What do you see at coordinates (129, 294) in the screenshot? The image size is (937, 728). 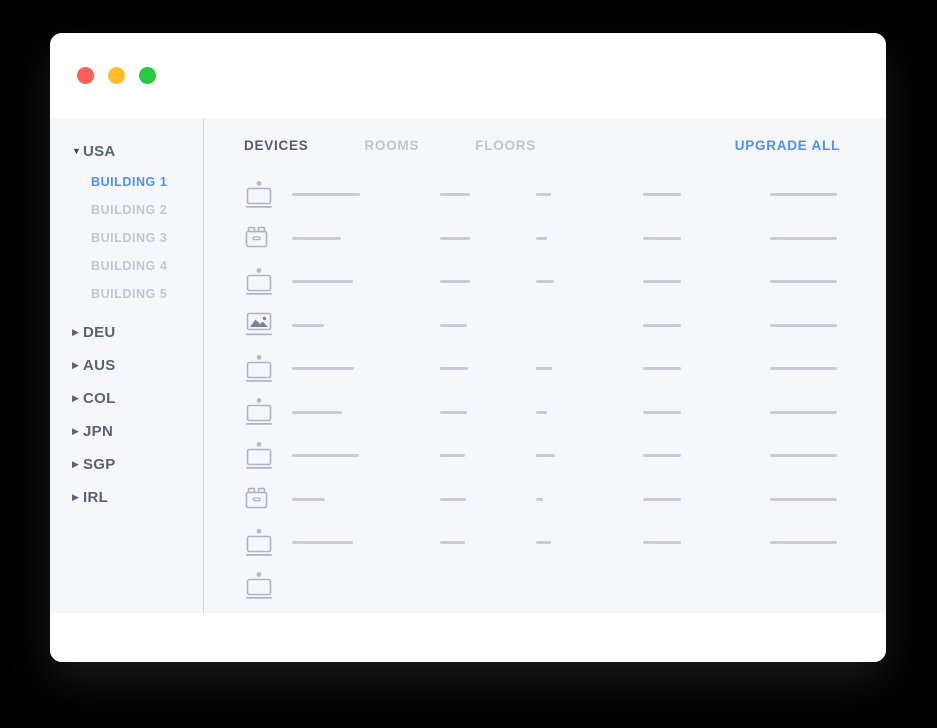 I see `sidebar-item-label: BUILDING 5` at bounding box center [129, 294].